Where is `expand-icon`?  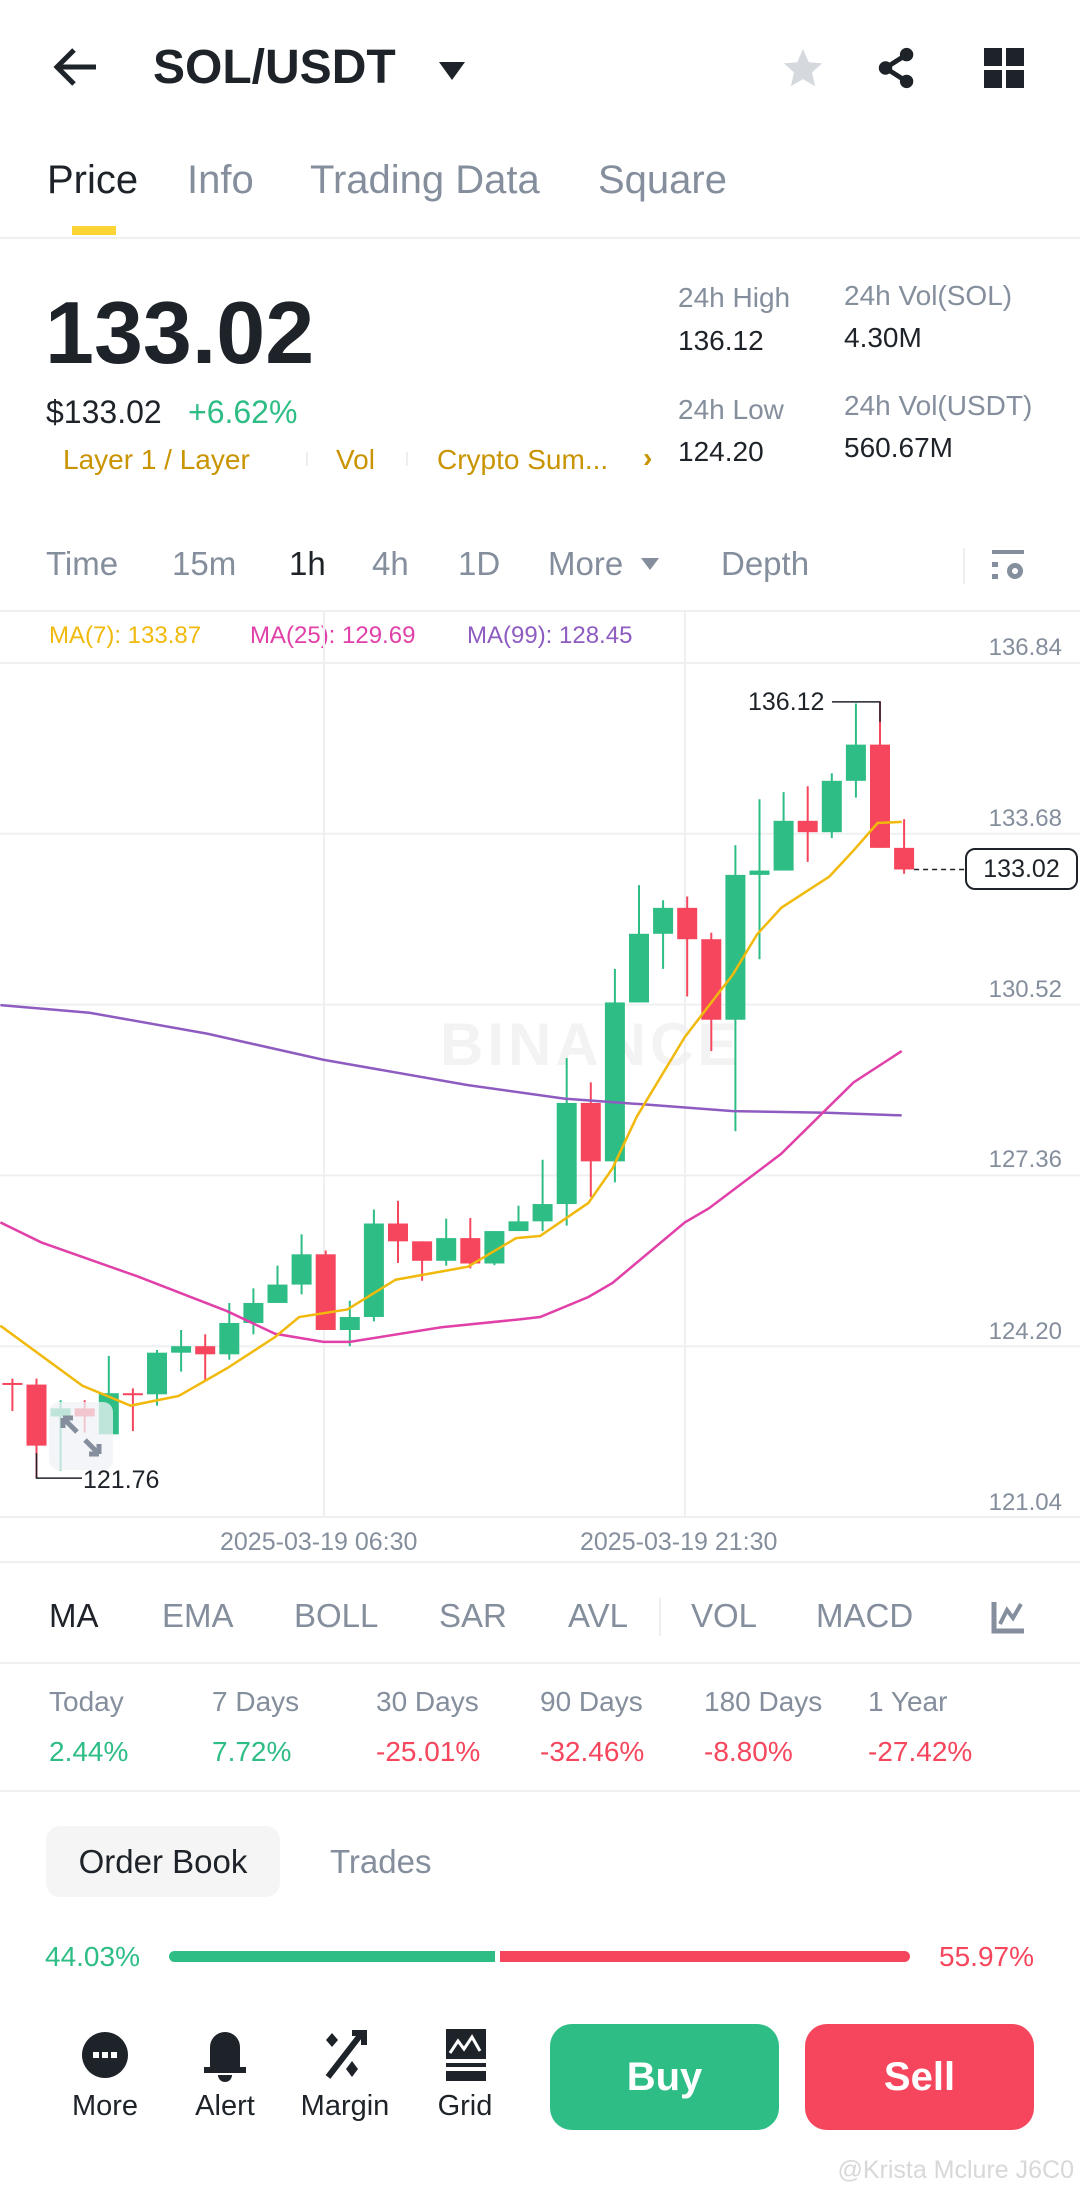 expand-icon is located at coordinates (81, 1436).